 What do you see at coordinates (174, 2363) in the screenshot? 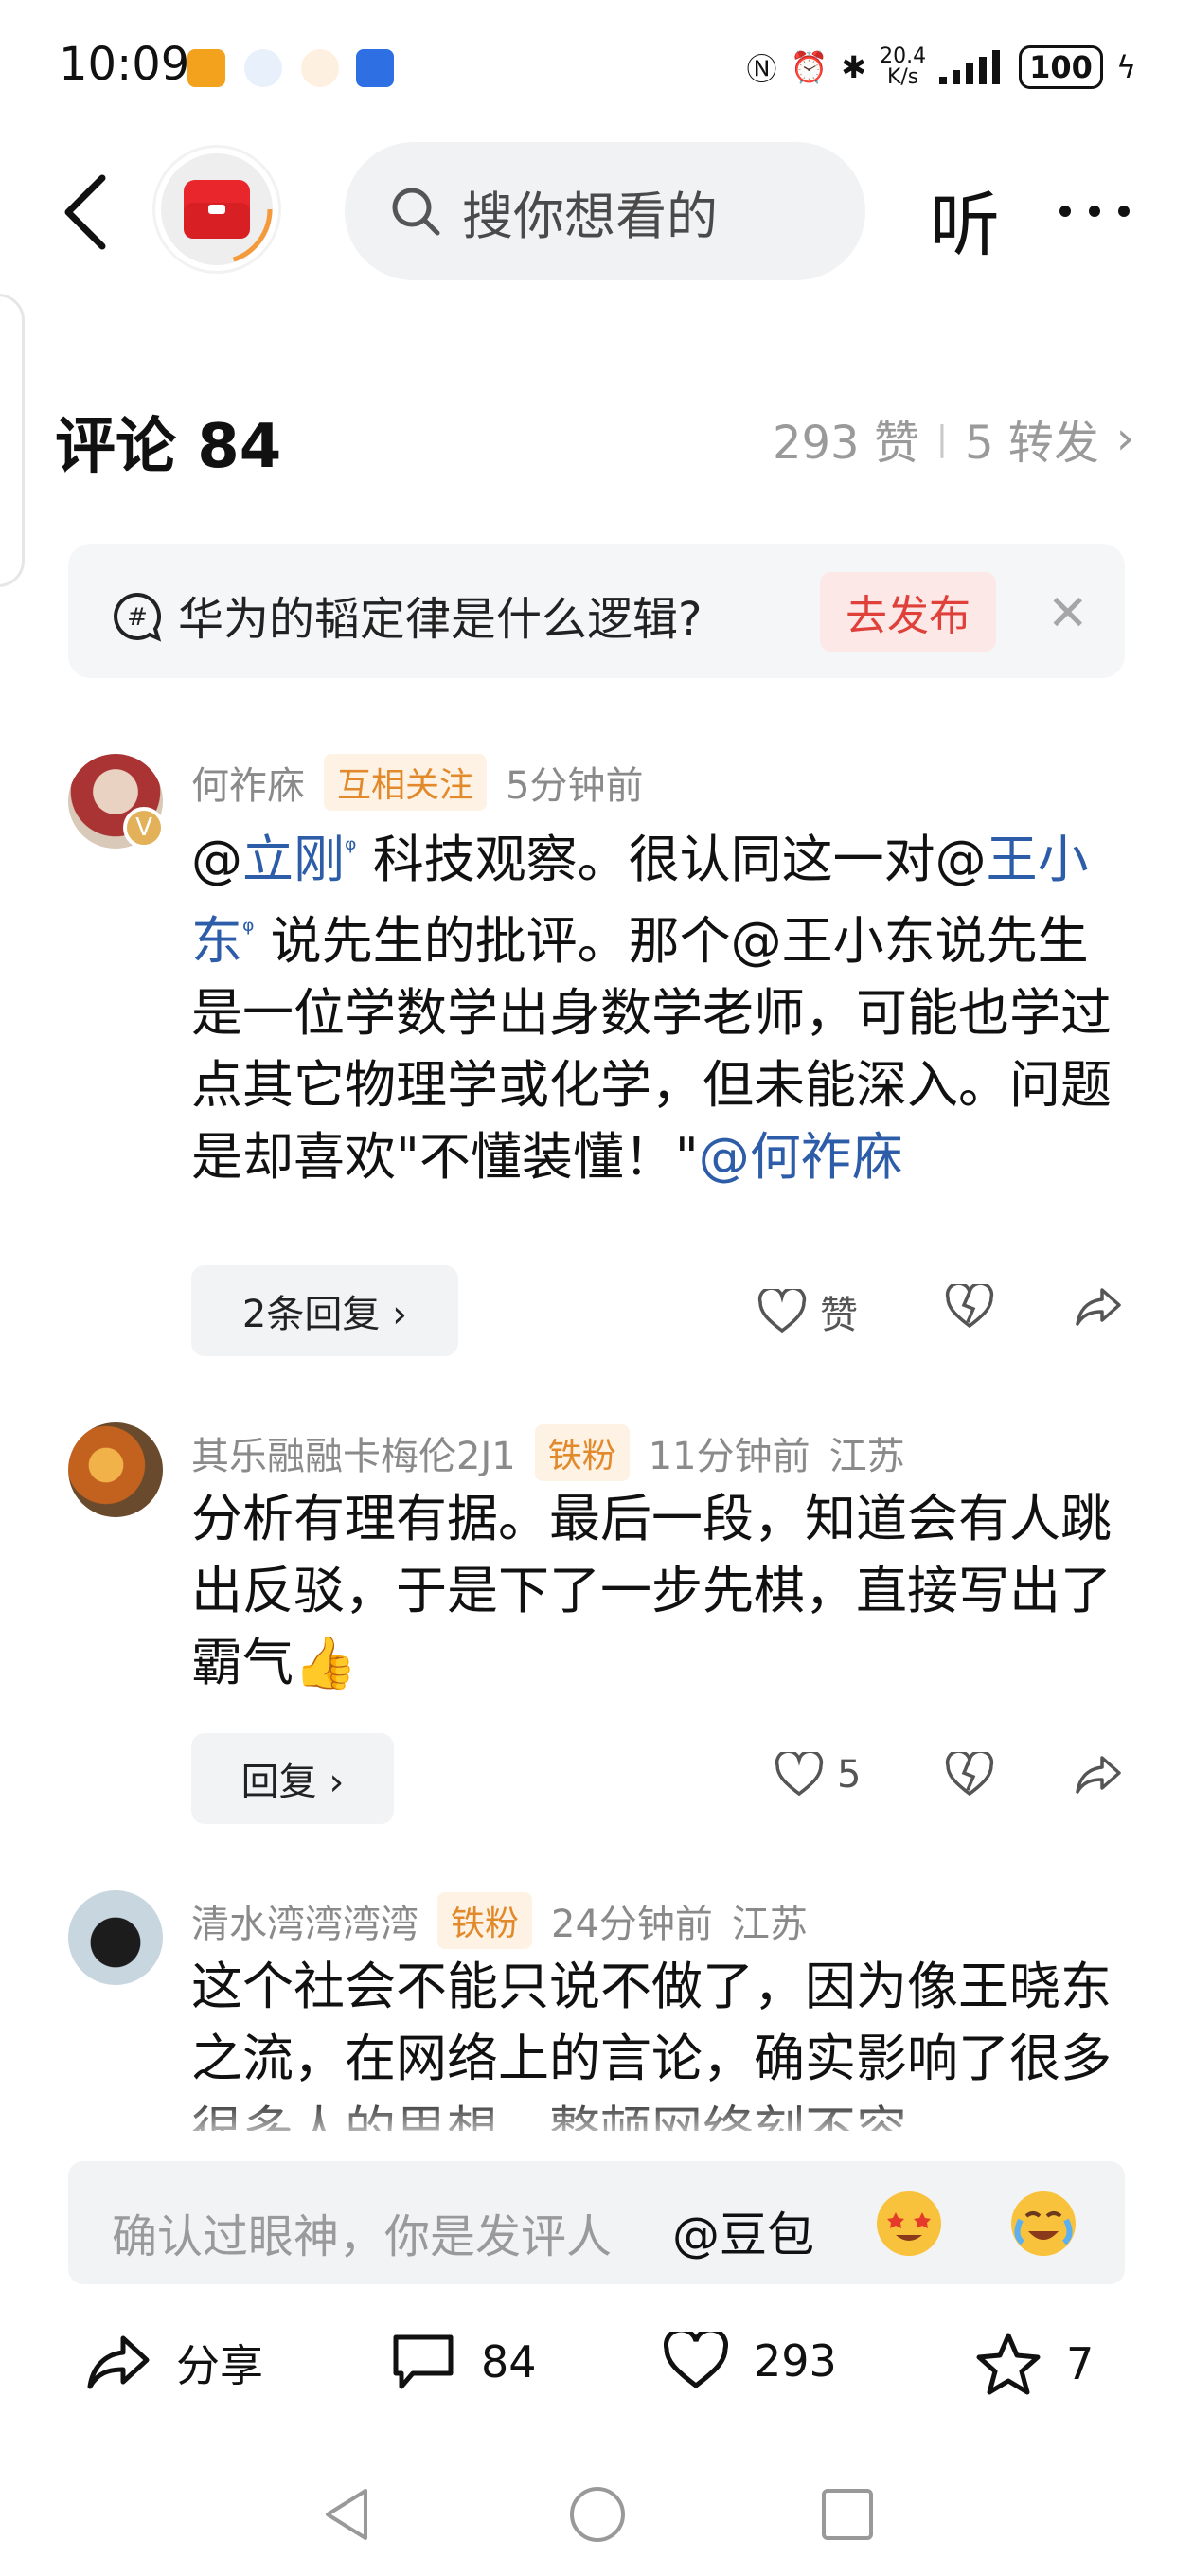
I see `share-button: 分享` at bounding box center [174, 2363].